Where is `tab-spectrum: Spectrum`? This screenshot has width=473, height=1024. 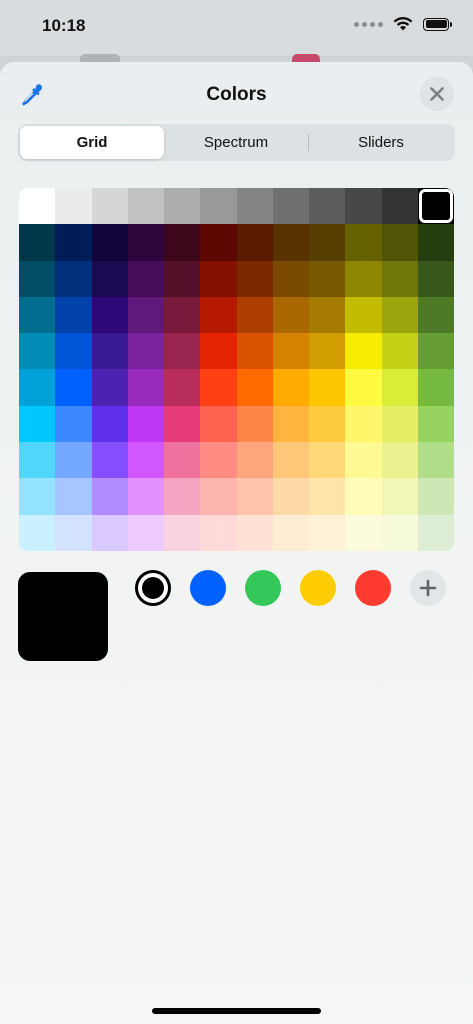
tab-spectrum: Spectrum is located at coordinates (236, 142).